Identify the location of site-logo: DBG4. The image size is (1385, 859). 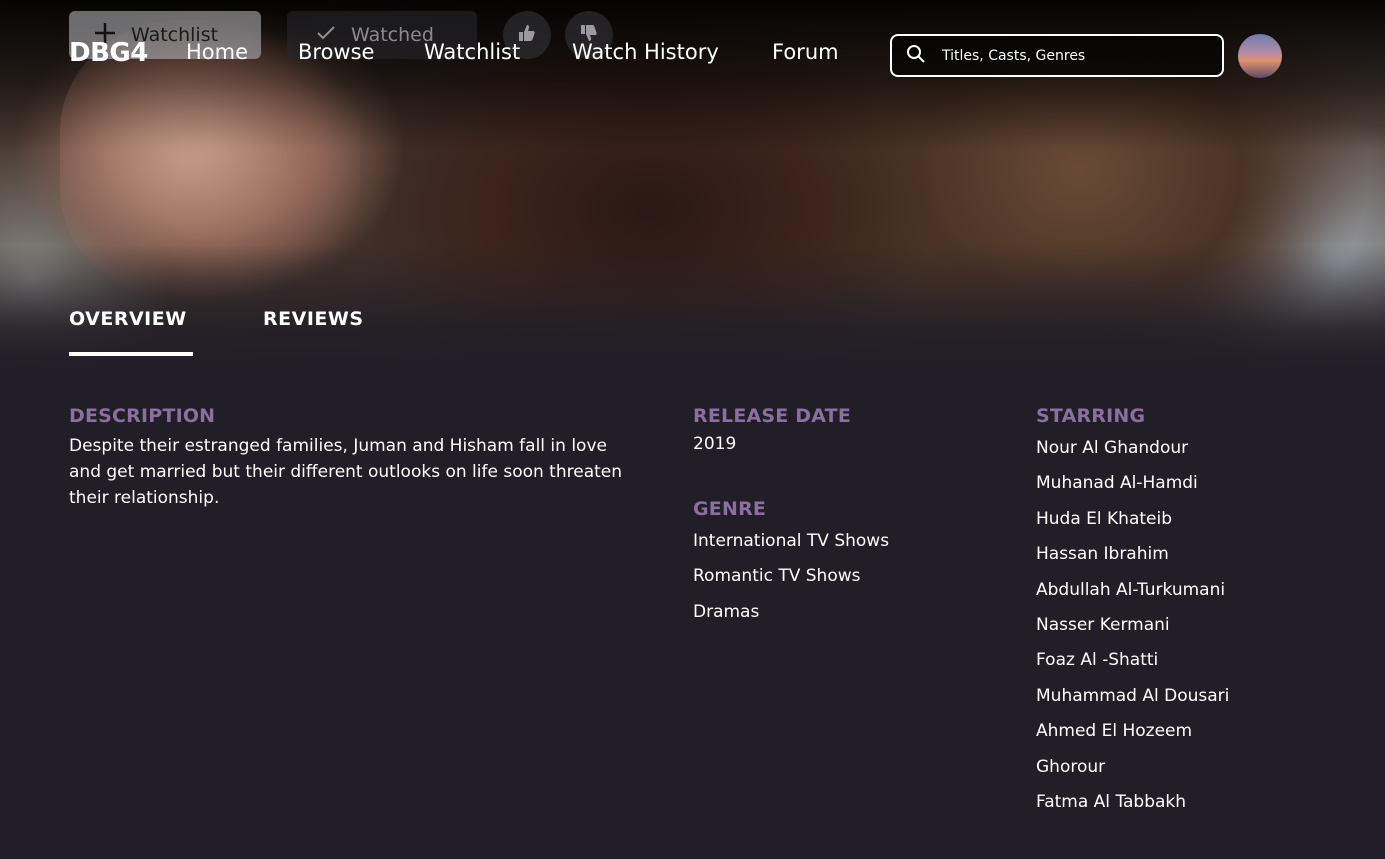
(108, 53).